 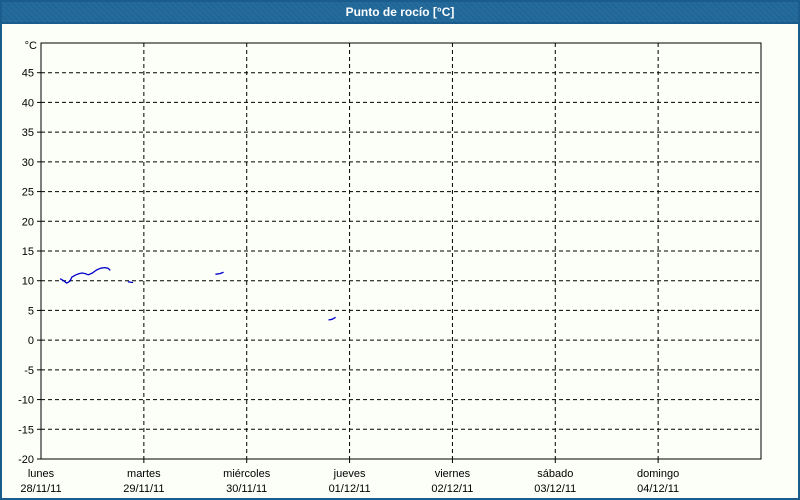 What do you see at coordinates (453, 474) in the screenshot?
I see `x-day-label: viernes` at bounding box center [453, 474].